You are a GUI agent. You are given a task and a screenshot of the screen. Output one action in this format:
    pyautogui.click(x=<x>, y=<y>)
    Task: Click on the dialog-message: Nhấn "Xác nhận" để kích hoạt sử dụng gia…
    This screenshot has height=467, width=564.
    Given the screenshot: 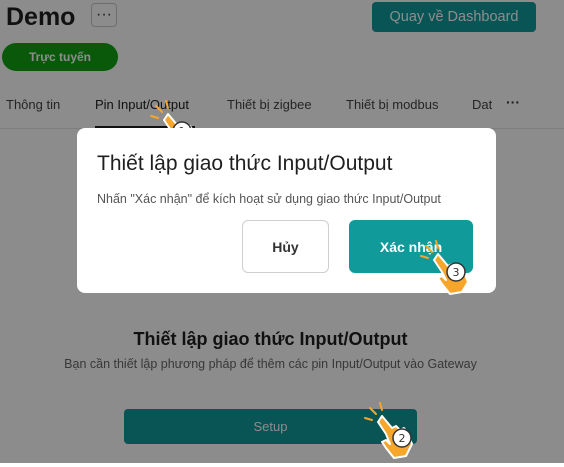 What is the action you would take?
    pyautogui.click(x=269, y=199)
    